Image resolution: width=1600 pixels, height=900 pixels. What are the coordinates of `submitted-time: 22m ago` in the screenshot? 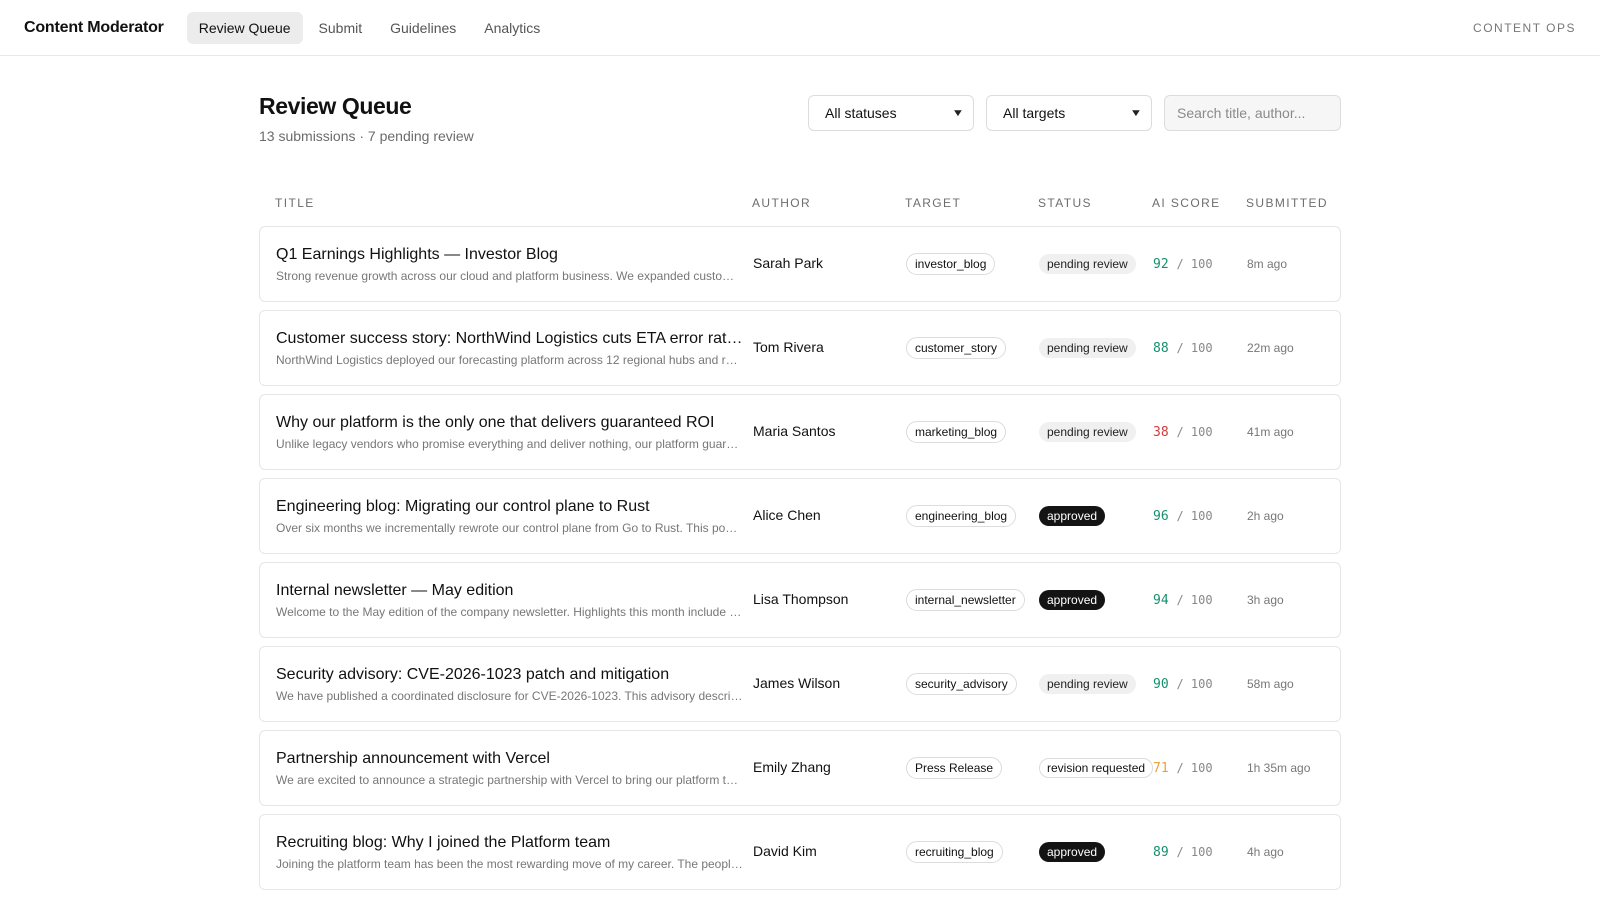 It's located at (1270, 348).